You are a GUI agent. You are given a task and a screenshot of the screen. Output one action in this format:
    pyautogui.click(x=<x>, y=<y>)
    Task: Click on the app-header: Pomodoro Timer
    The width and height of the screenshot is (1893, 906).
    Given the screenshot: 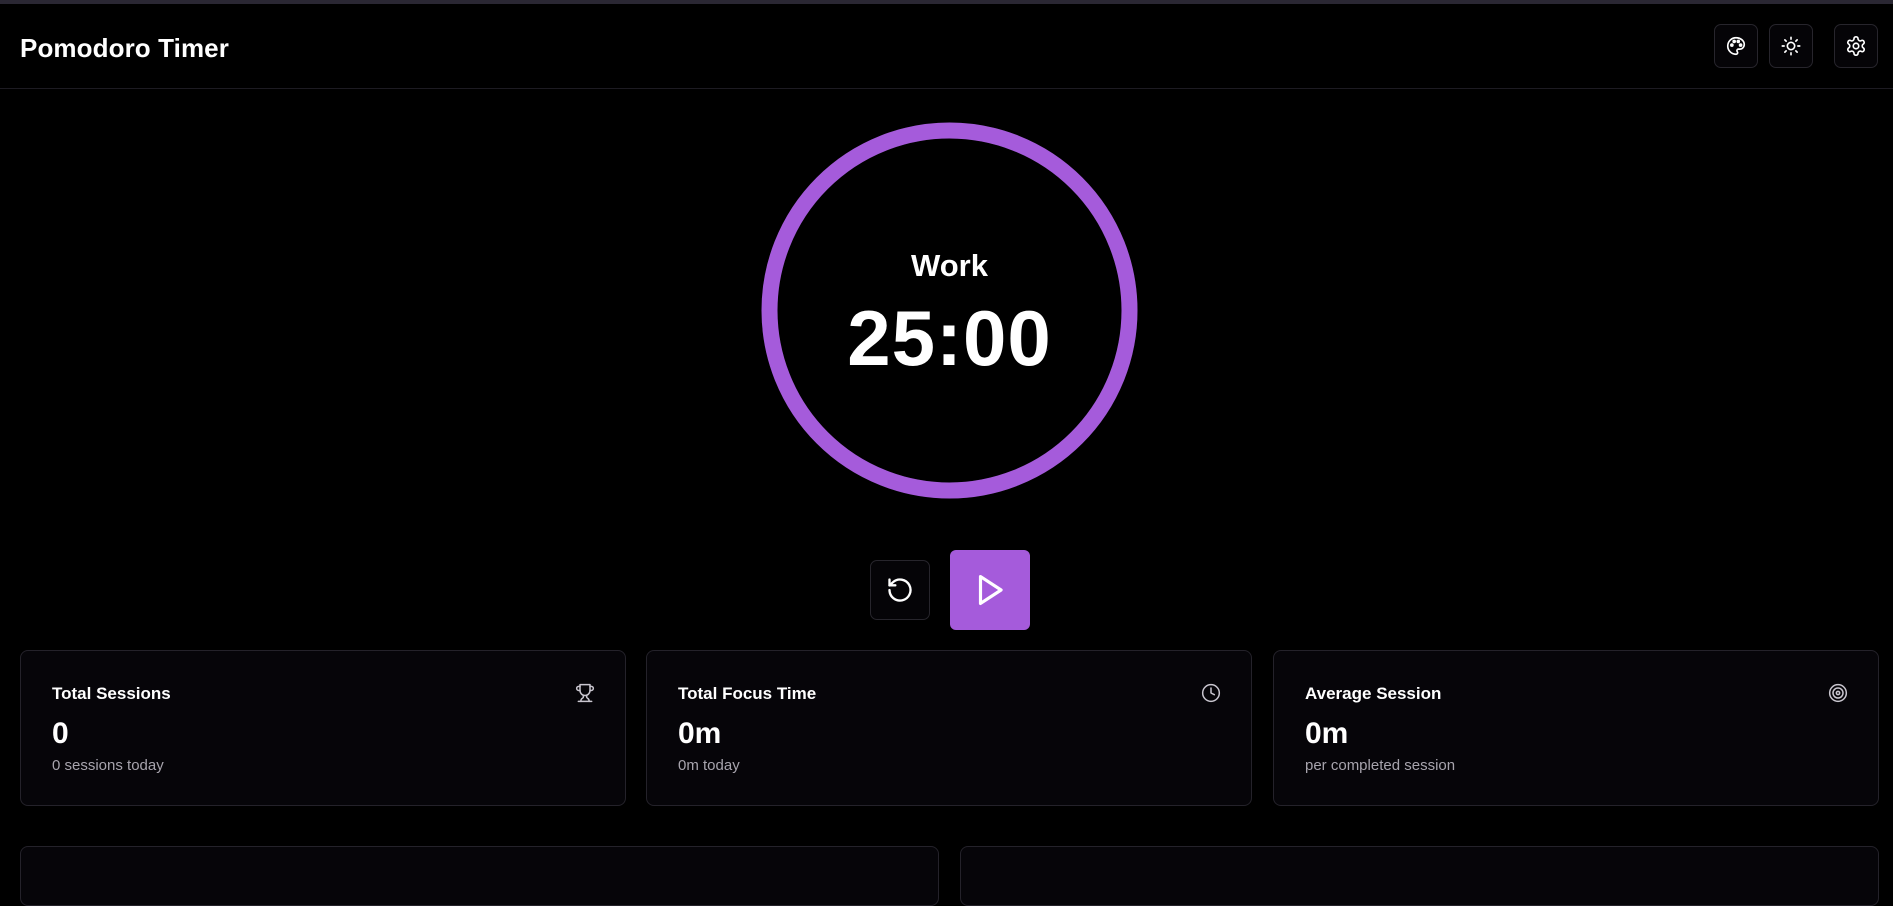 What is the action you would take?
    pyautogui.click(x=946, y=46)
    